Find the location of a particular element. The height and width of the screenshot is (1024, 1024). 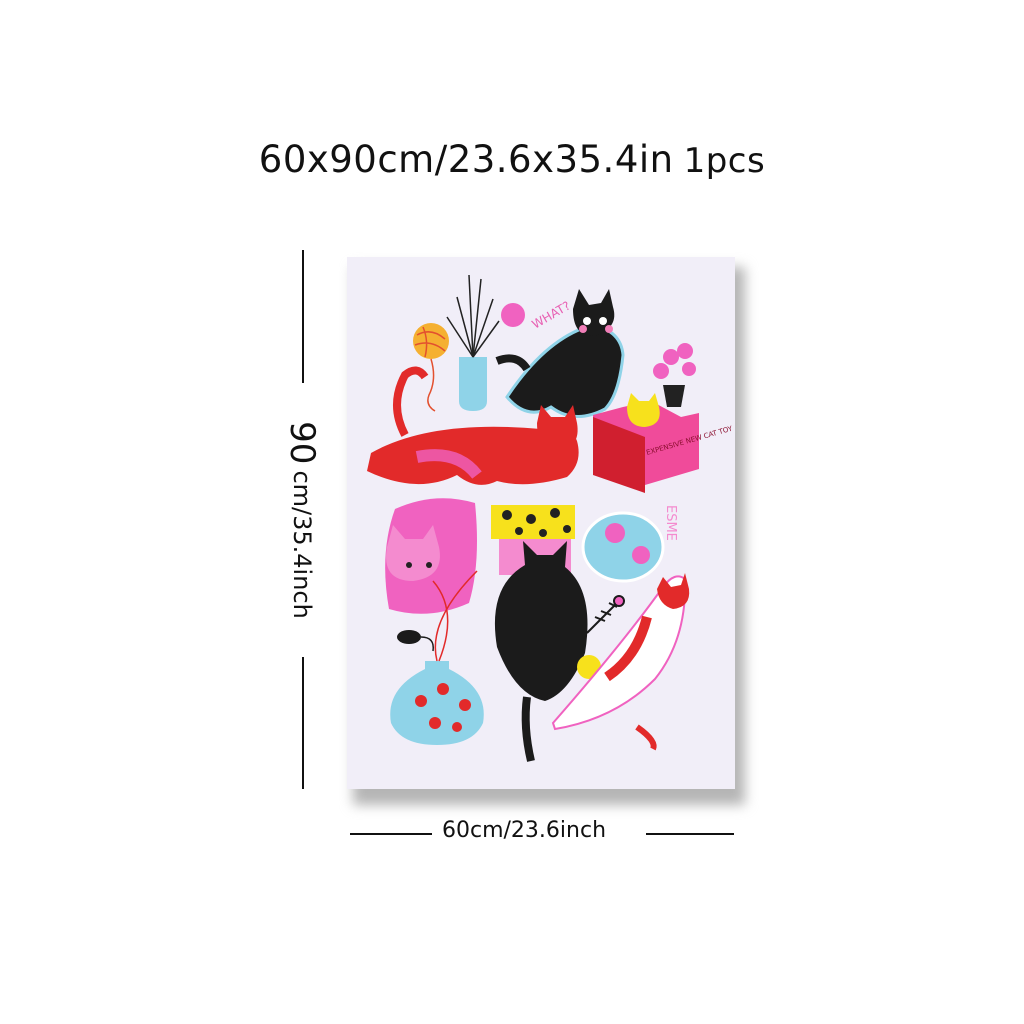

mouse-icon is located at coordinates (415, 641).